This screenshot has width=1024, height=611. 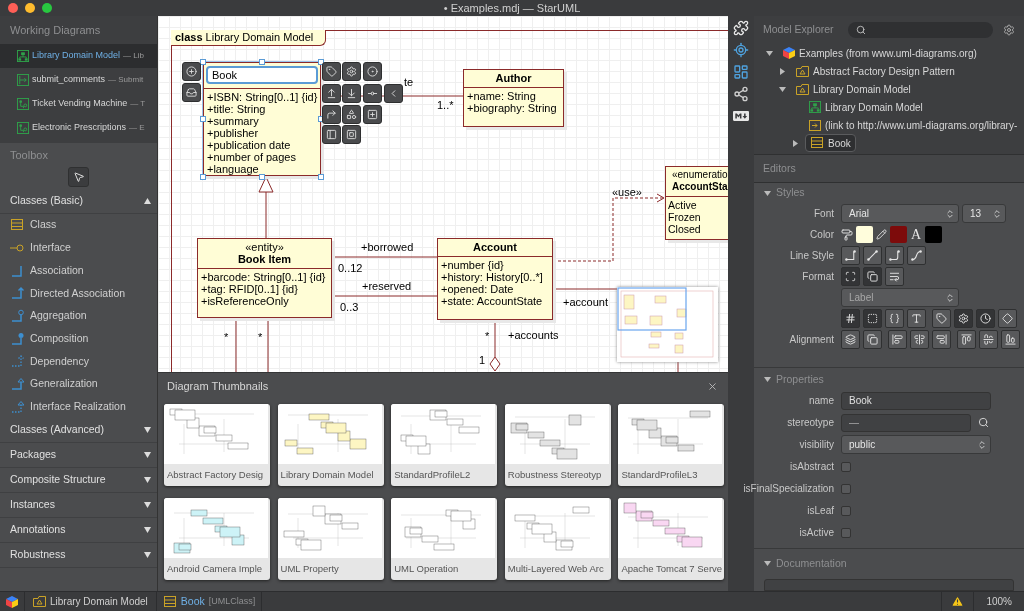 What do you see at coordinates (958, 601) in the screenshot?
I see `warning-icon` at bounding box center [958, 601].